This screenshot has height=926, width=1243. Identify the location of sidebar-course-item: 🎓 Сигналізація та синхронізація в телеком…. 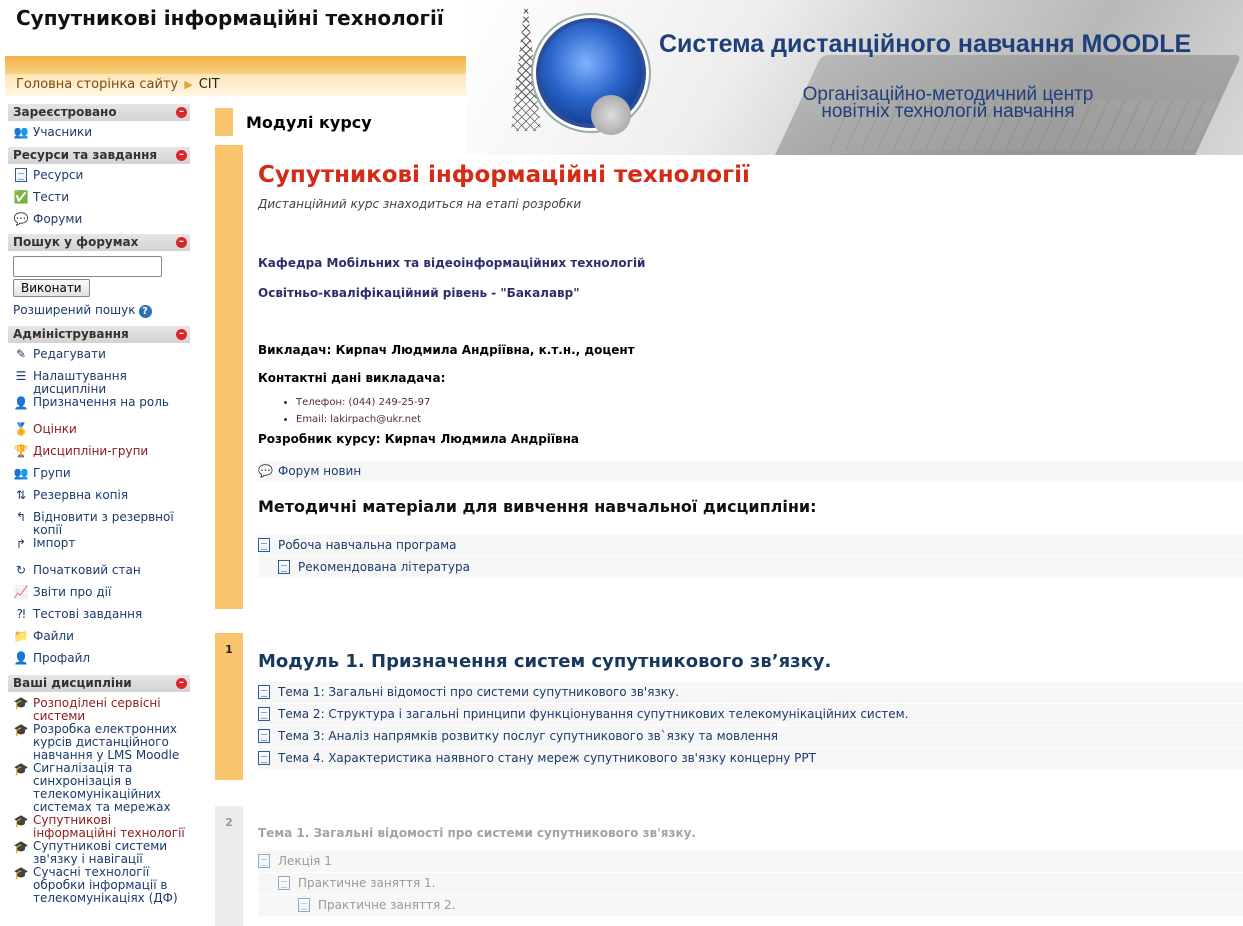
(99, 788).